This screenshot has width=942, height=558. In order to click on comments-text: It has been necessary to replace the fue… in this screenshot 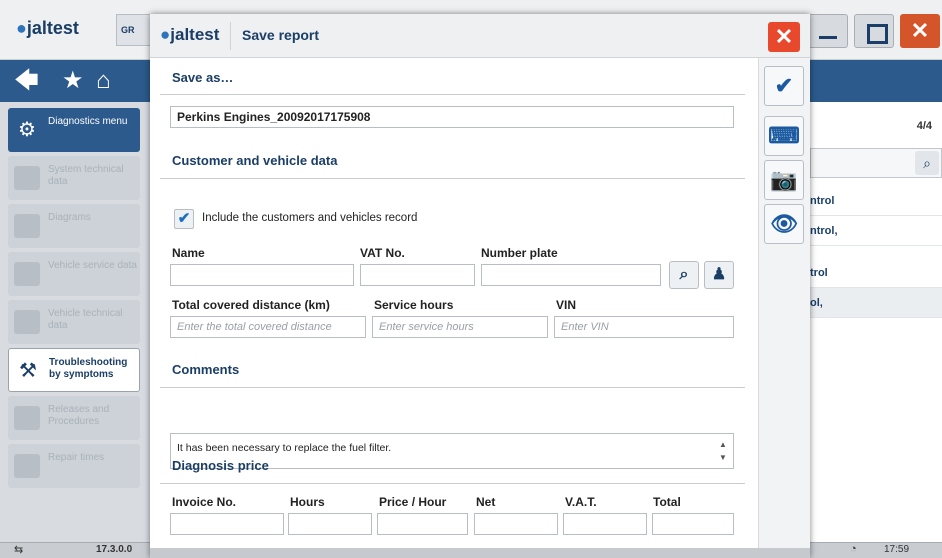, I will do `click(284, 448)`.